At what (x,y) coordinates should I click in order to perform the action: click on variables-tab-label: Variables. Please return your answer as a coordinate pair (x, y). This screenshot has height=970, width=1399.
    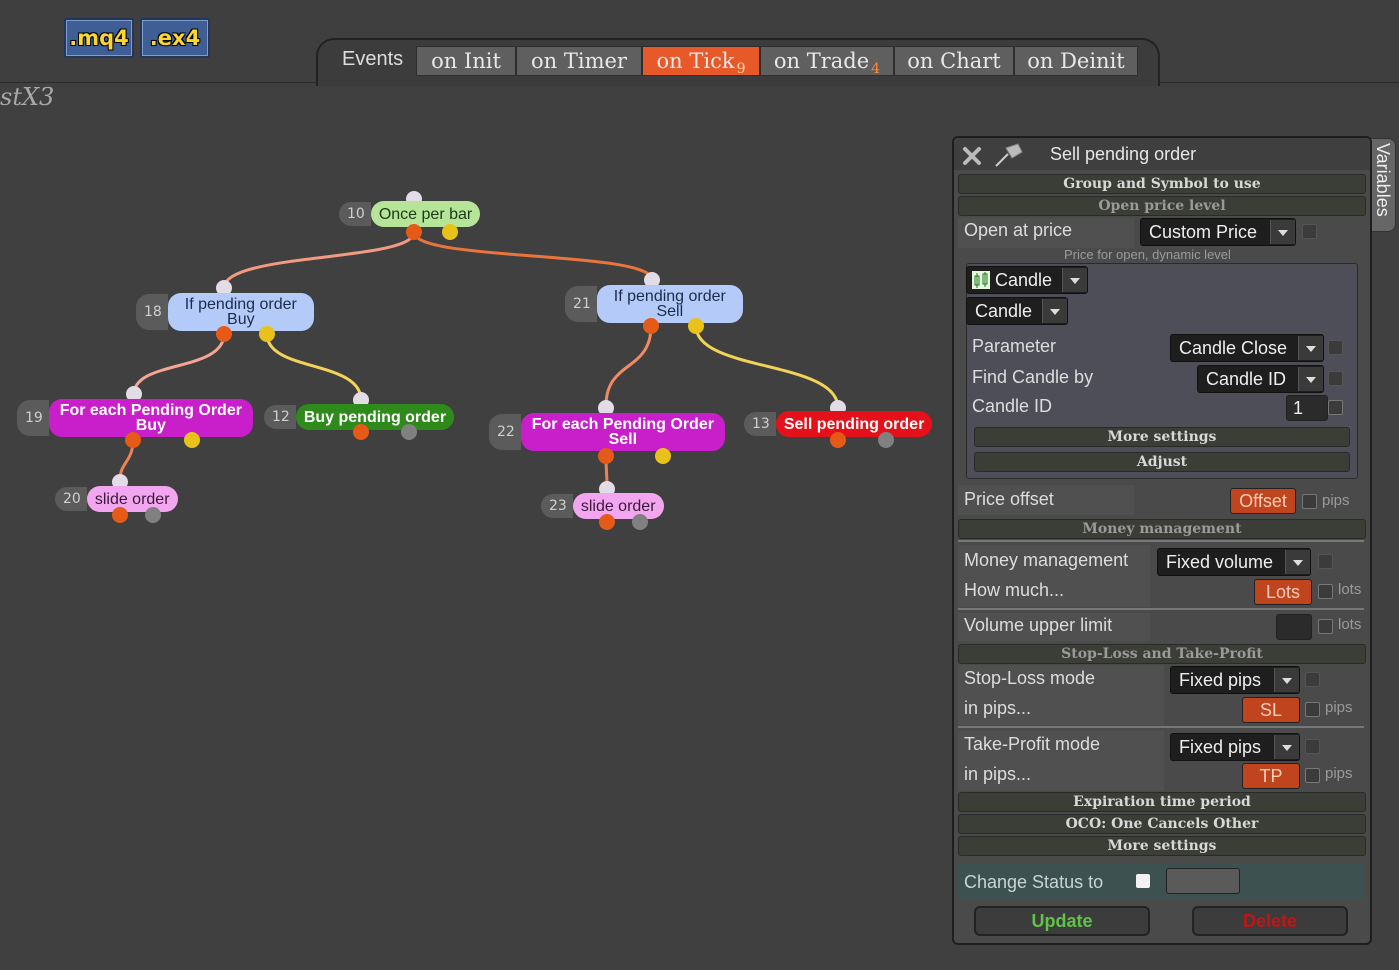
    Looking at the image, I should click on (1383, 180).